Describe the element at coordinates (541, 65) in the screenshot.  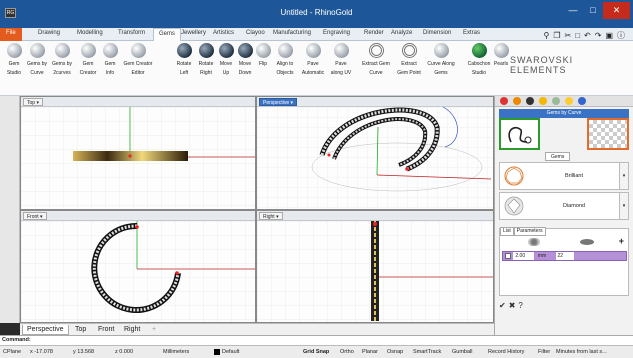
I see `swarovski-elements-logo: SWAROVSKI ELEMENTS` at that location.